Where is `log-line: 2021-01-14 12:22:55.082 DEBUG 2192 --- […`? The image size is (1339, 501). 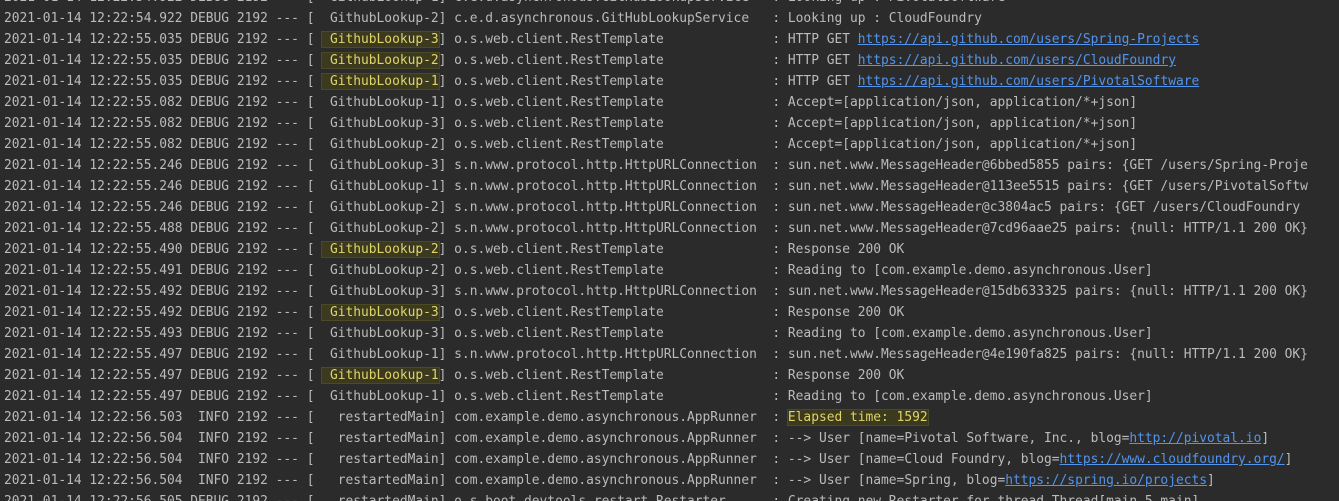 log-line: 2021-01-14 12:22:55.082 DEBUG 2192 --- [… is located at coordinates (571, 102).